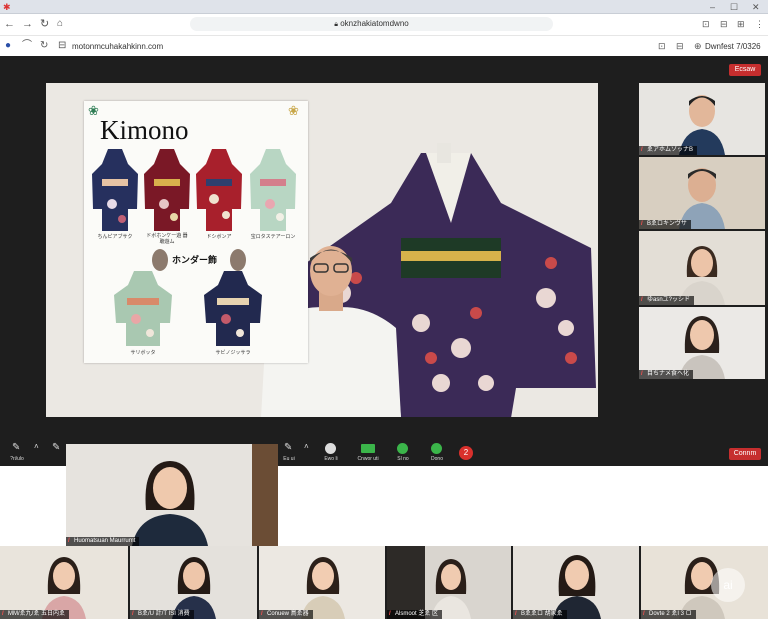 This screenshot has width=768, height=619. What do you see at coordinates (64, 582) in the screenshot?
I see `participant-tile-bottom-1: MM/ゑ九/ゑ 五日内ゑ` at bounding box center [64, 582].